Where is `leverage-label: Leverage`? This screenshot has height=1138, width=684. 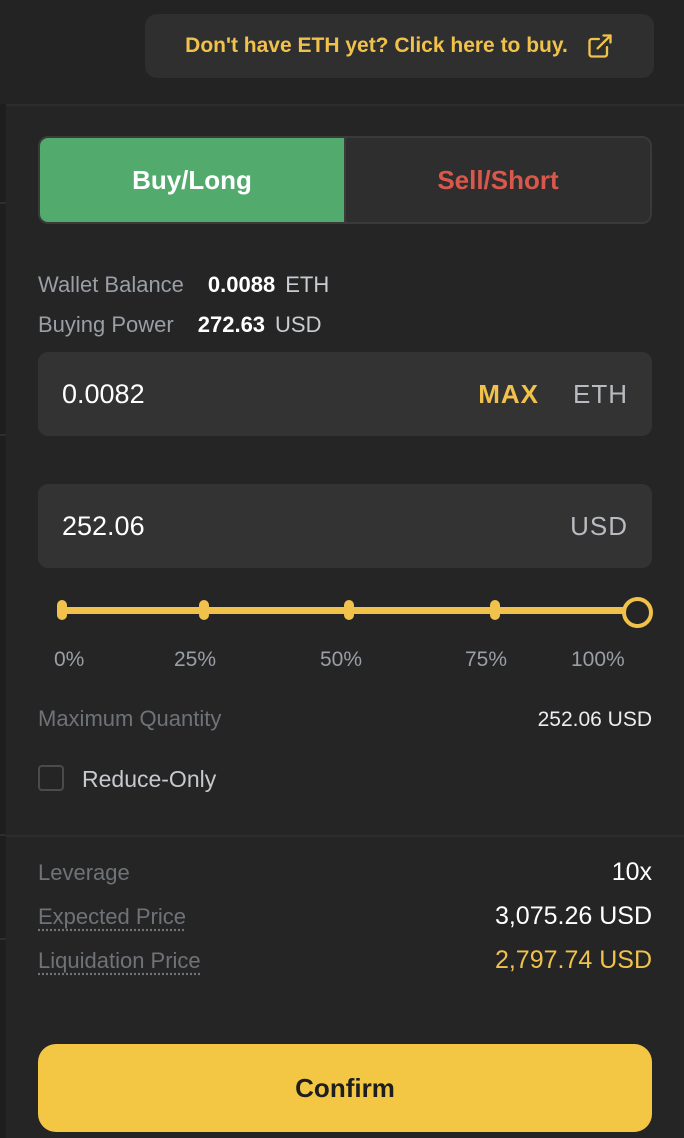 leverage-label: Leverage is located at coordinates (84, 872).